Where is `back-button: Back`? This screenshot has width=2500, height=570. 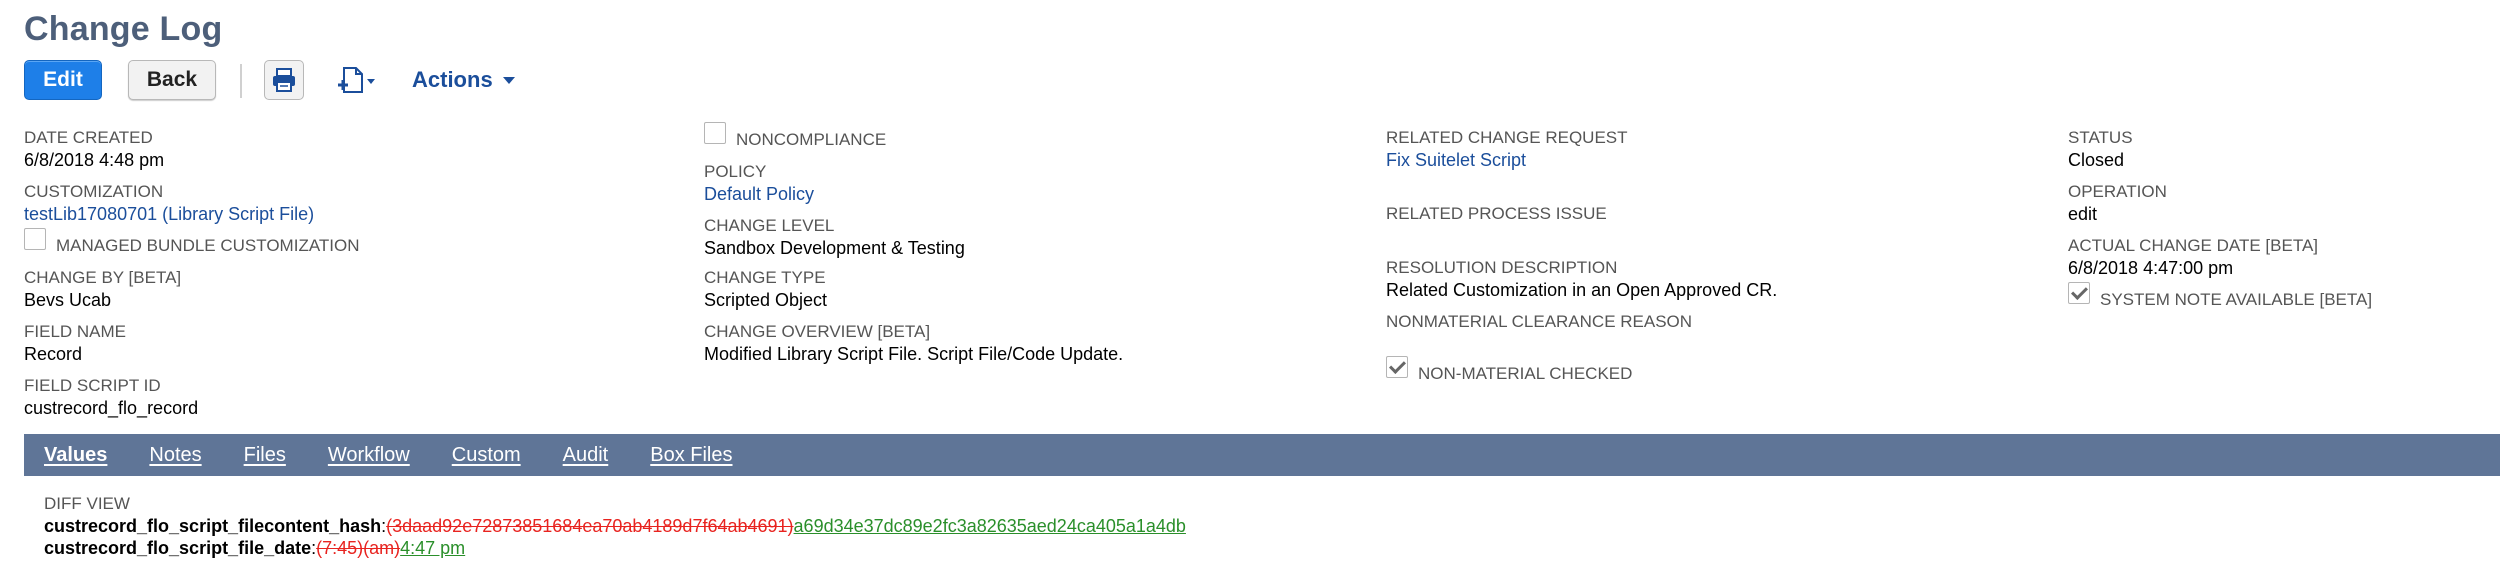 back-button: Back is located at coordinates (172, 80).